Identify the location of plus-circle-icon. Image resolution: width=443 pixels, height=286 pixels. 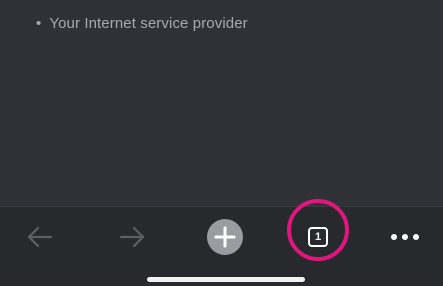
(225, 237).